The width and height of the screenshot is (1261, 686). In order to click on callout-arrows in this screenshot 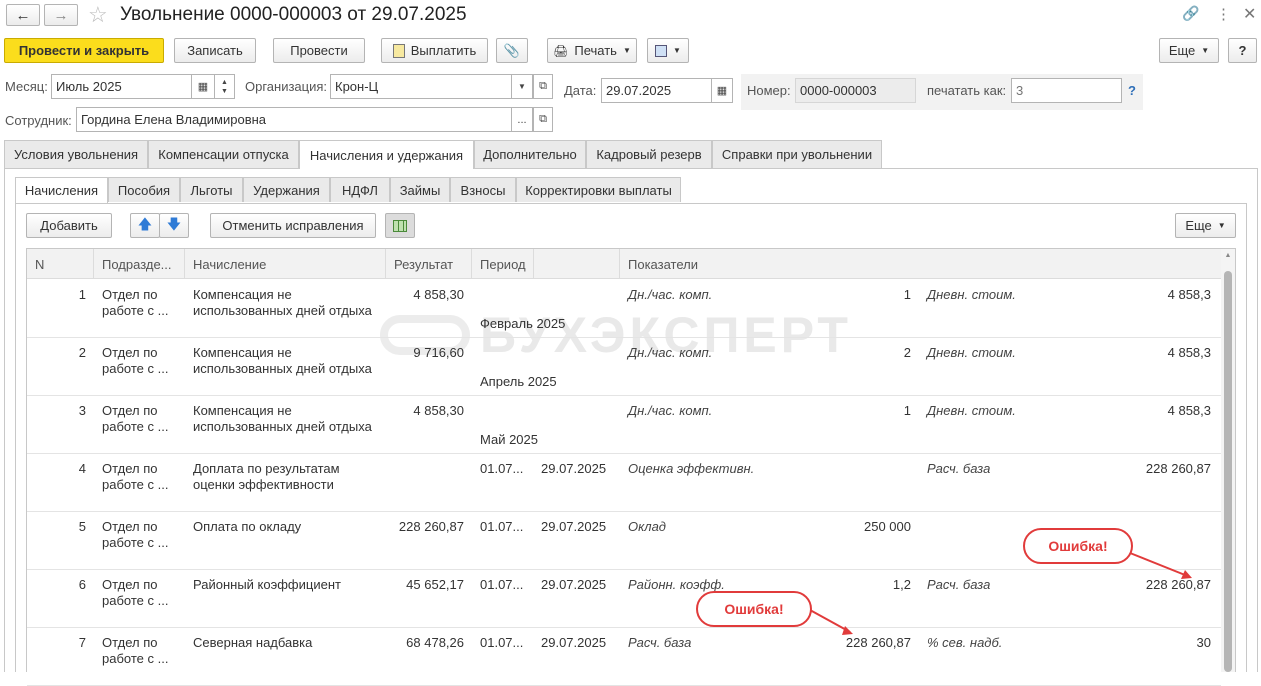, I will do `click(1000, 593)`.